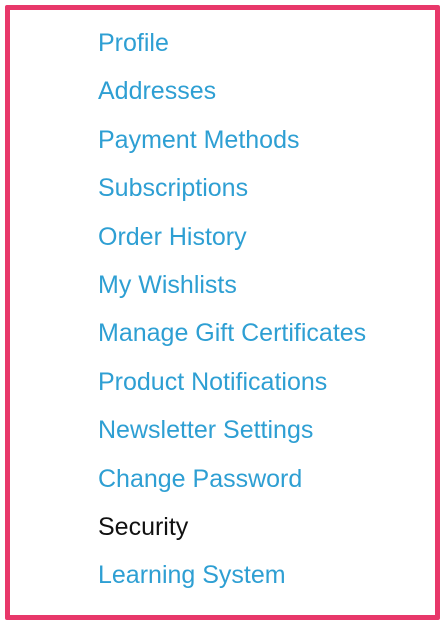 The height and width of the screenshot is (621, 445). I want to click on subscriptions-link: Subscriptions, so click(173, 188).